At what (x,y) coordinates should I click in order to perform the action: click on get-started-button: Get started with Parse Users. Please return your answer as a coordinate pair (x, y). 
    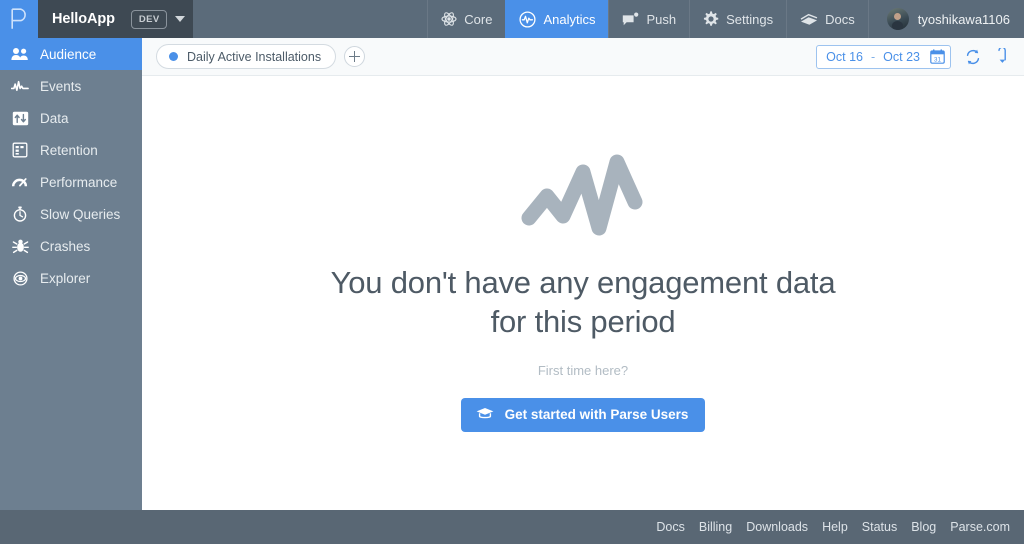
    Looking at the image, I should click on (583, 414).